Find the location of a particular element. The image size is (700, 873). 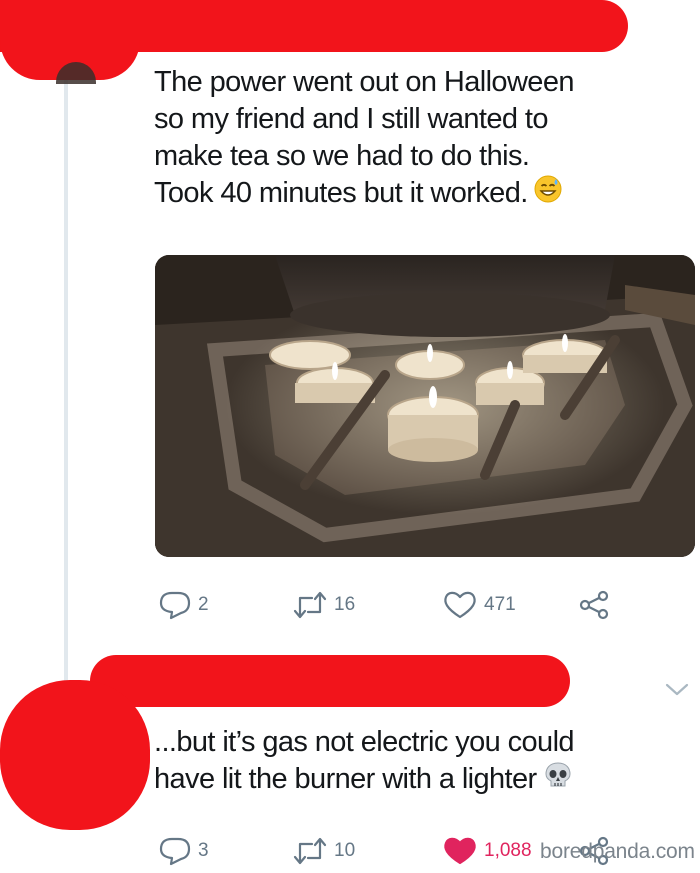

reply-count: 3 is located at coordinates (203, 850).